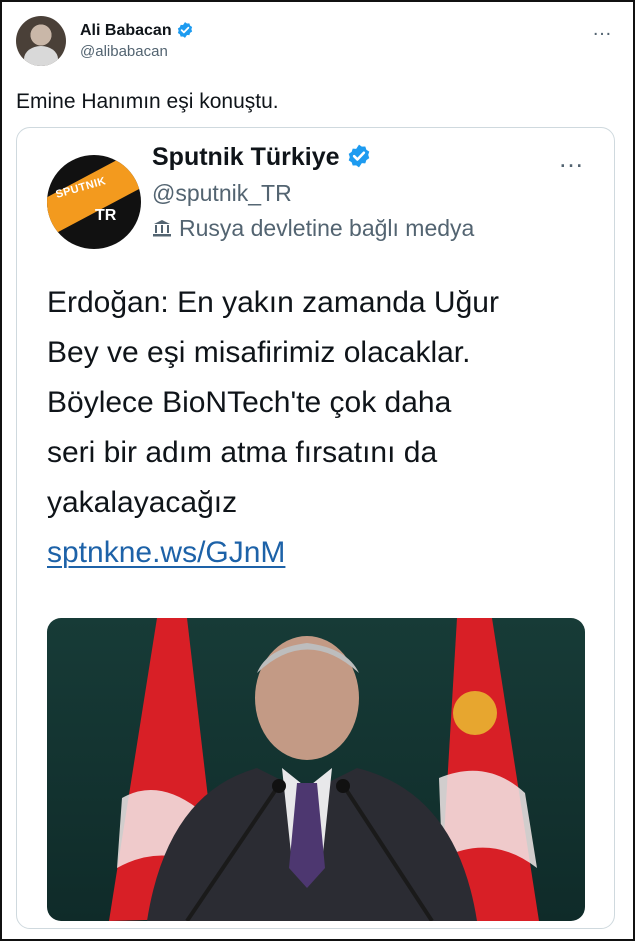 The image size is (635, 941). I want to click on body-line: yakalayacağız, so click(142, 502).